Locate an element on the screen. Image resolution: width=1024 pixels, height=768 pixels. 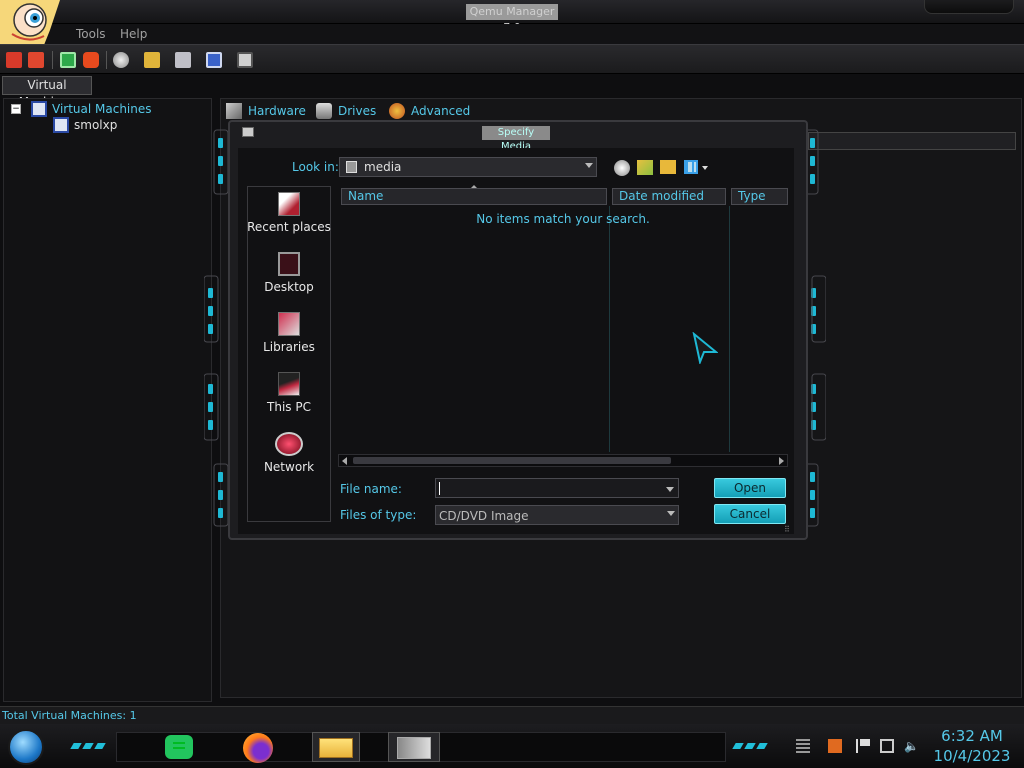
show-desktop-icon is located at coordinates (803, 746).